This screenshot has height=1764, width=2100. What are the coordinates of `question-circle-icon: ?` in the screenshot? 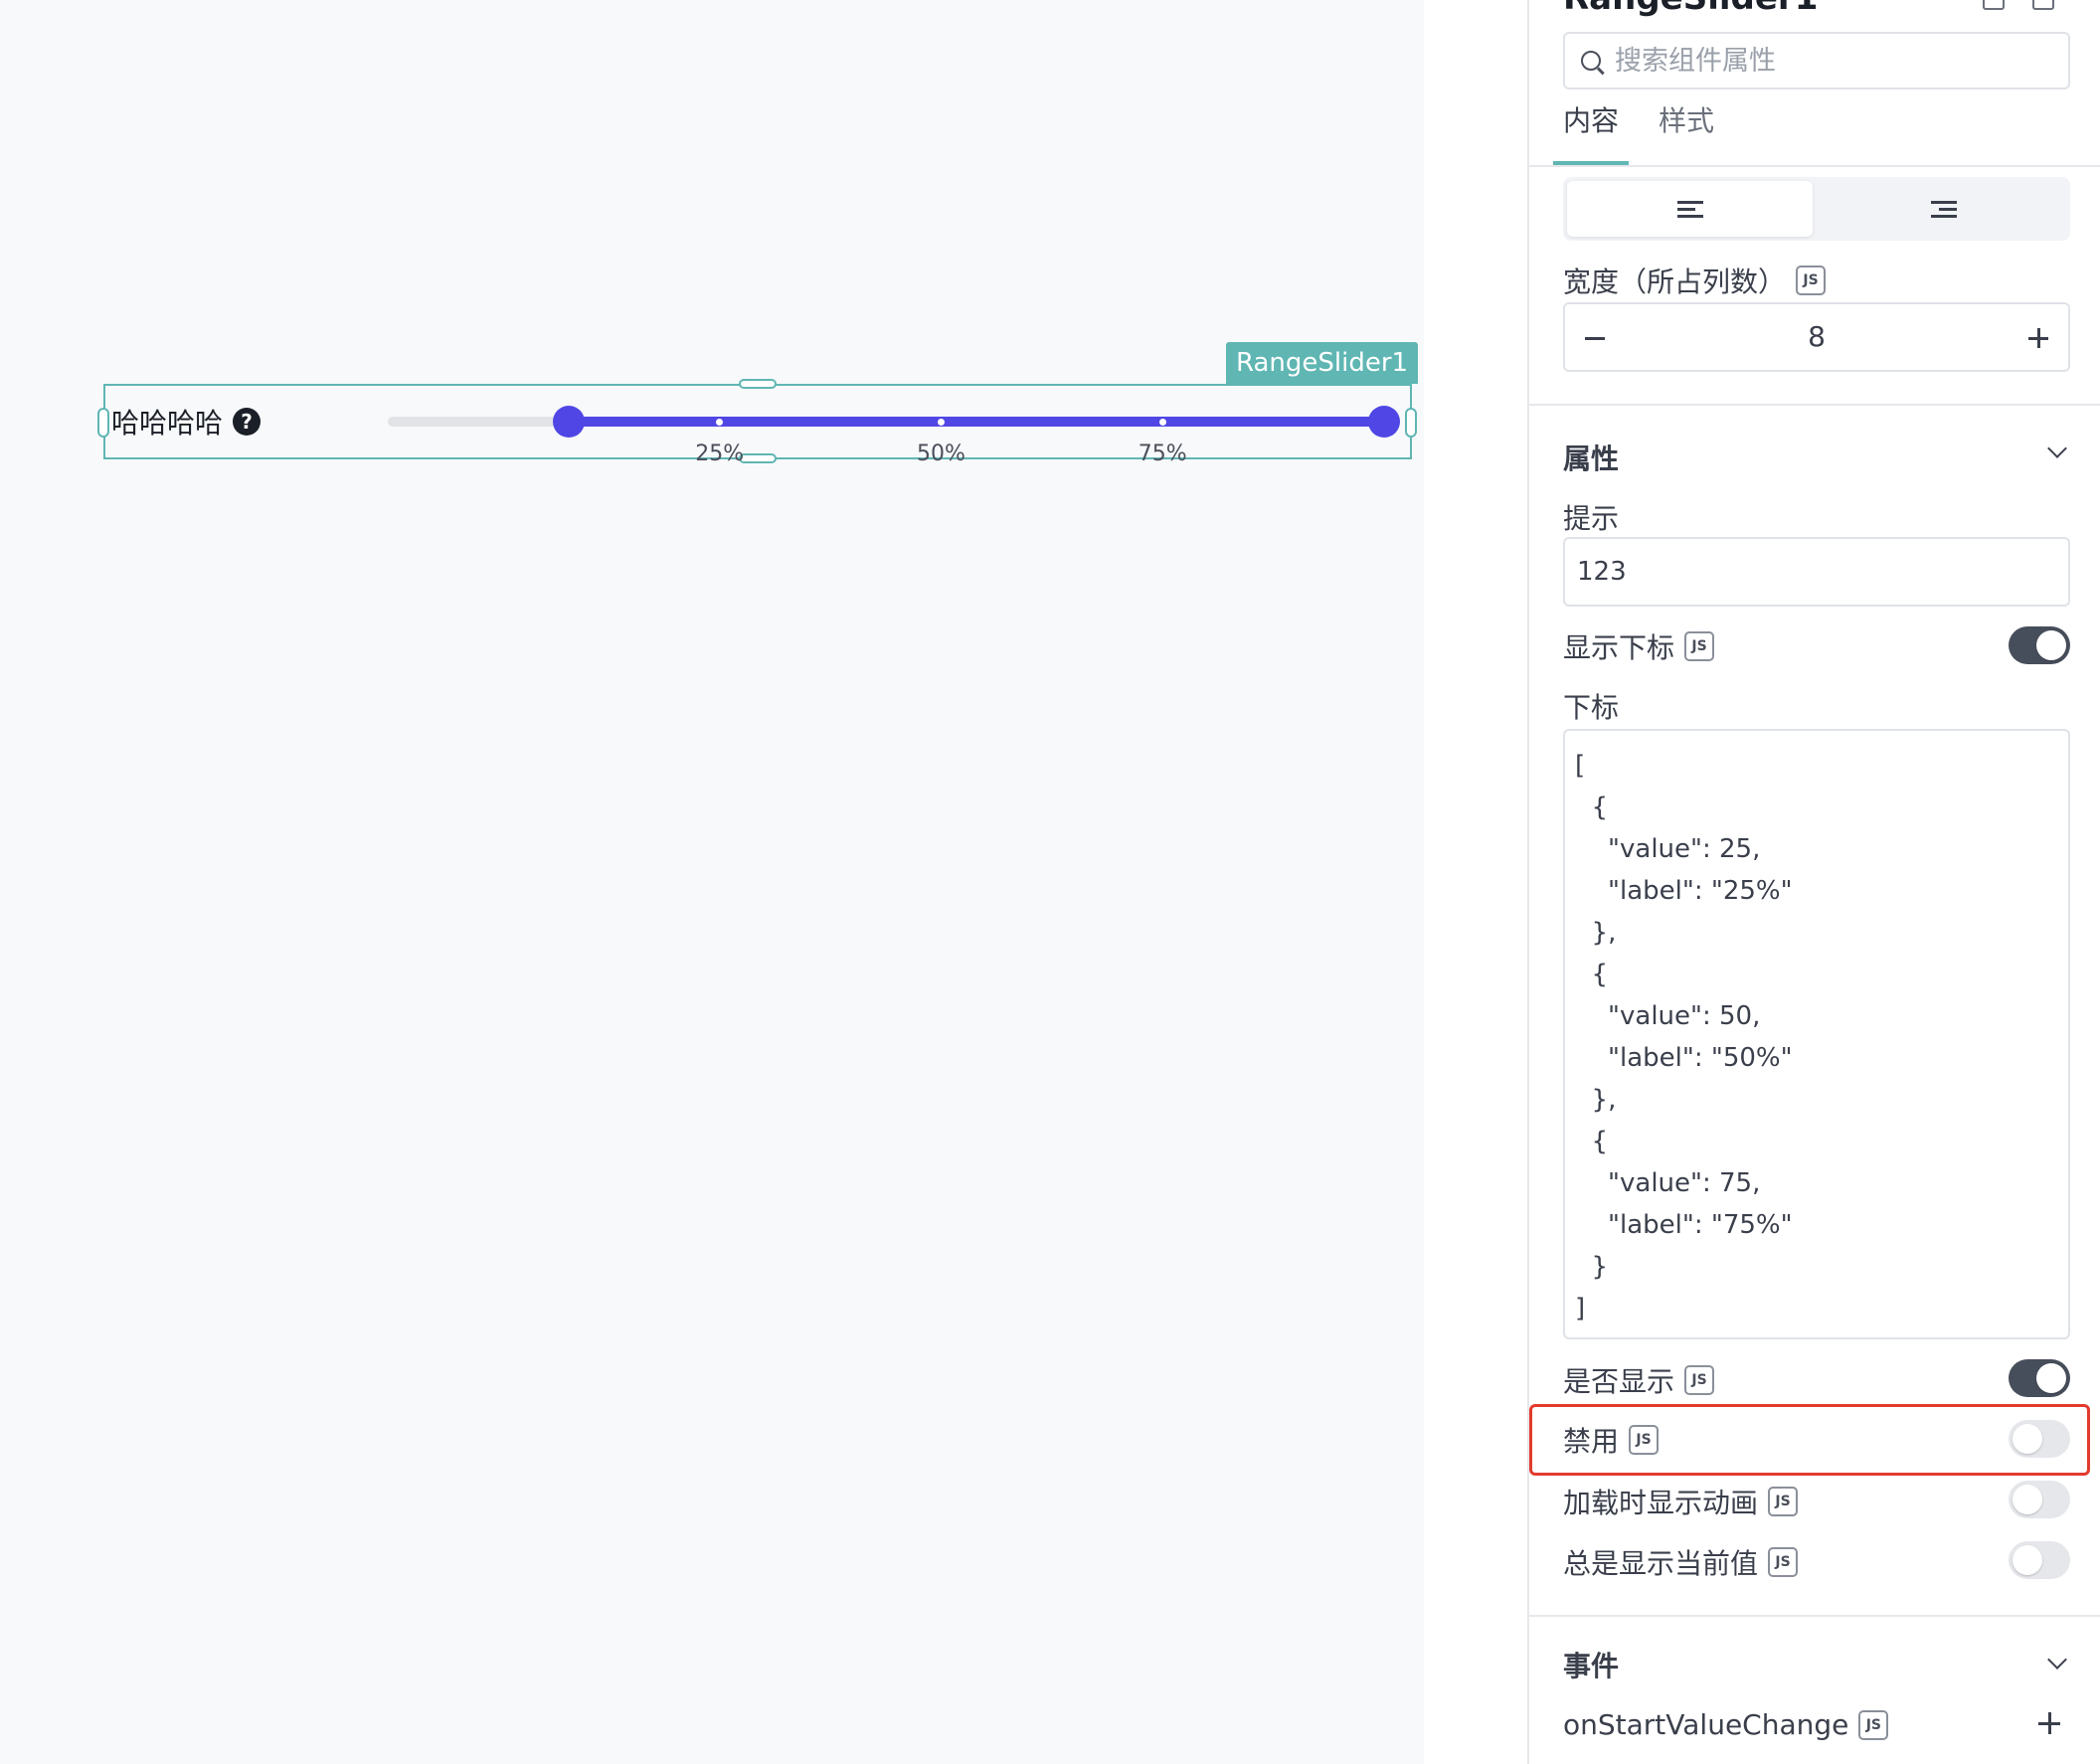 It's located at (247, 422).